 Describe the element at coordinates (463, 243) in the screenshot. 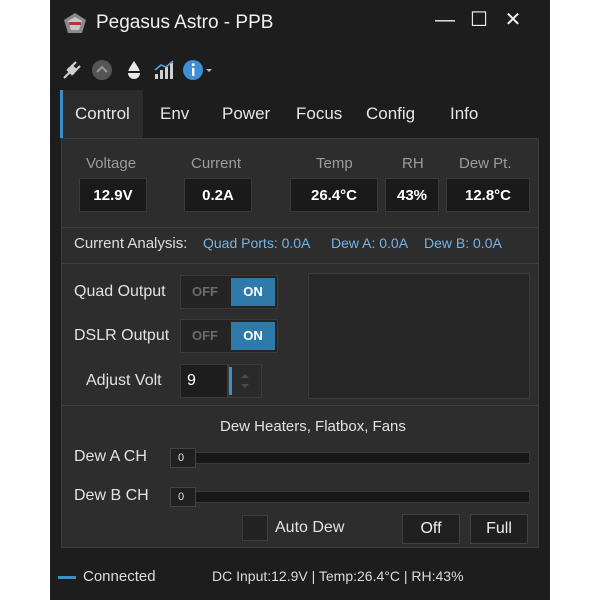

I see `analysis-dew-b: Dew B: 0.0A` at that location.